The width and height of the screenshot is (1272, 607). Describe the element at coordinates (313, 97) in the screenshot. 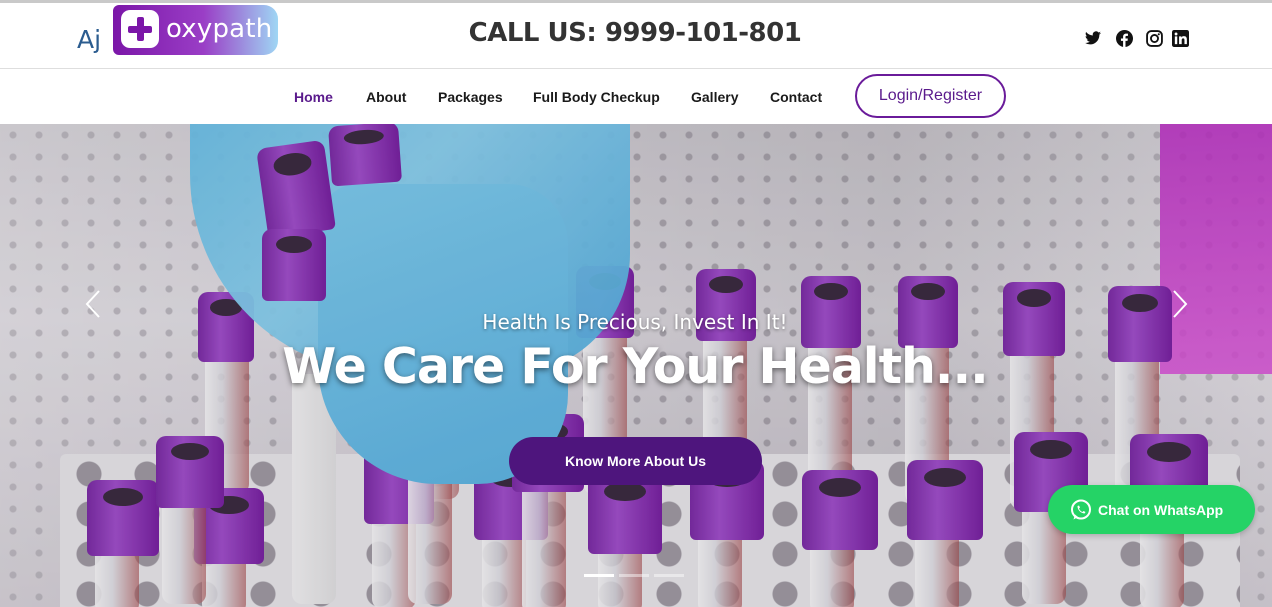

I see `nav-item-home: Home` at that location.